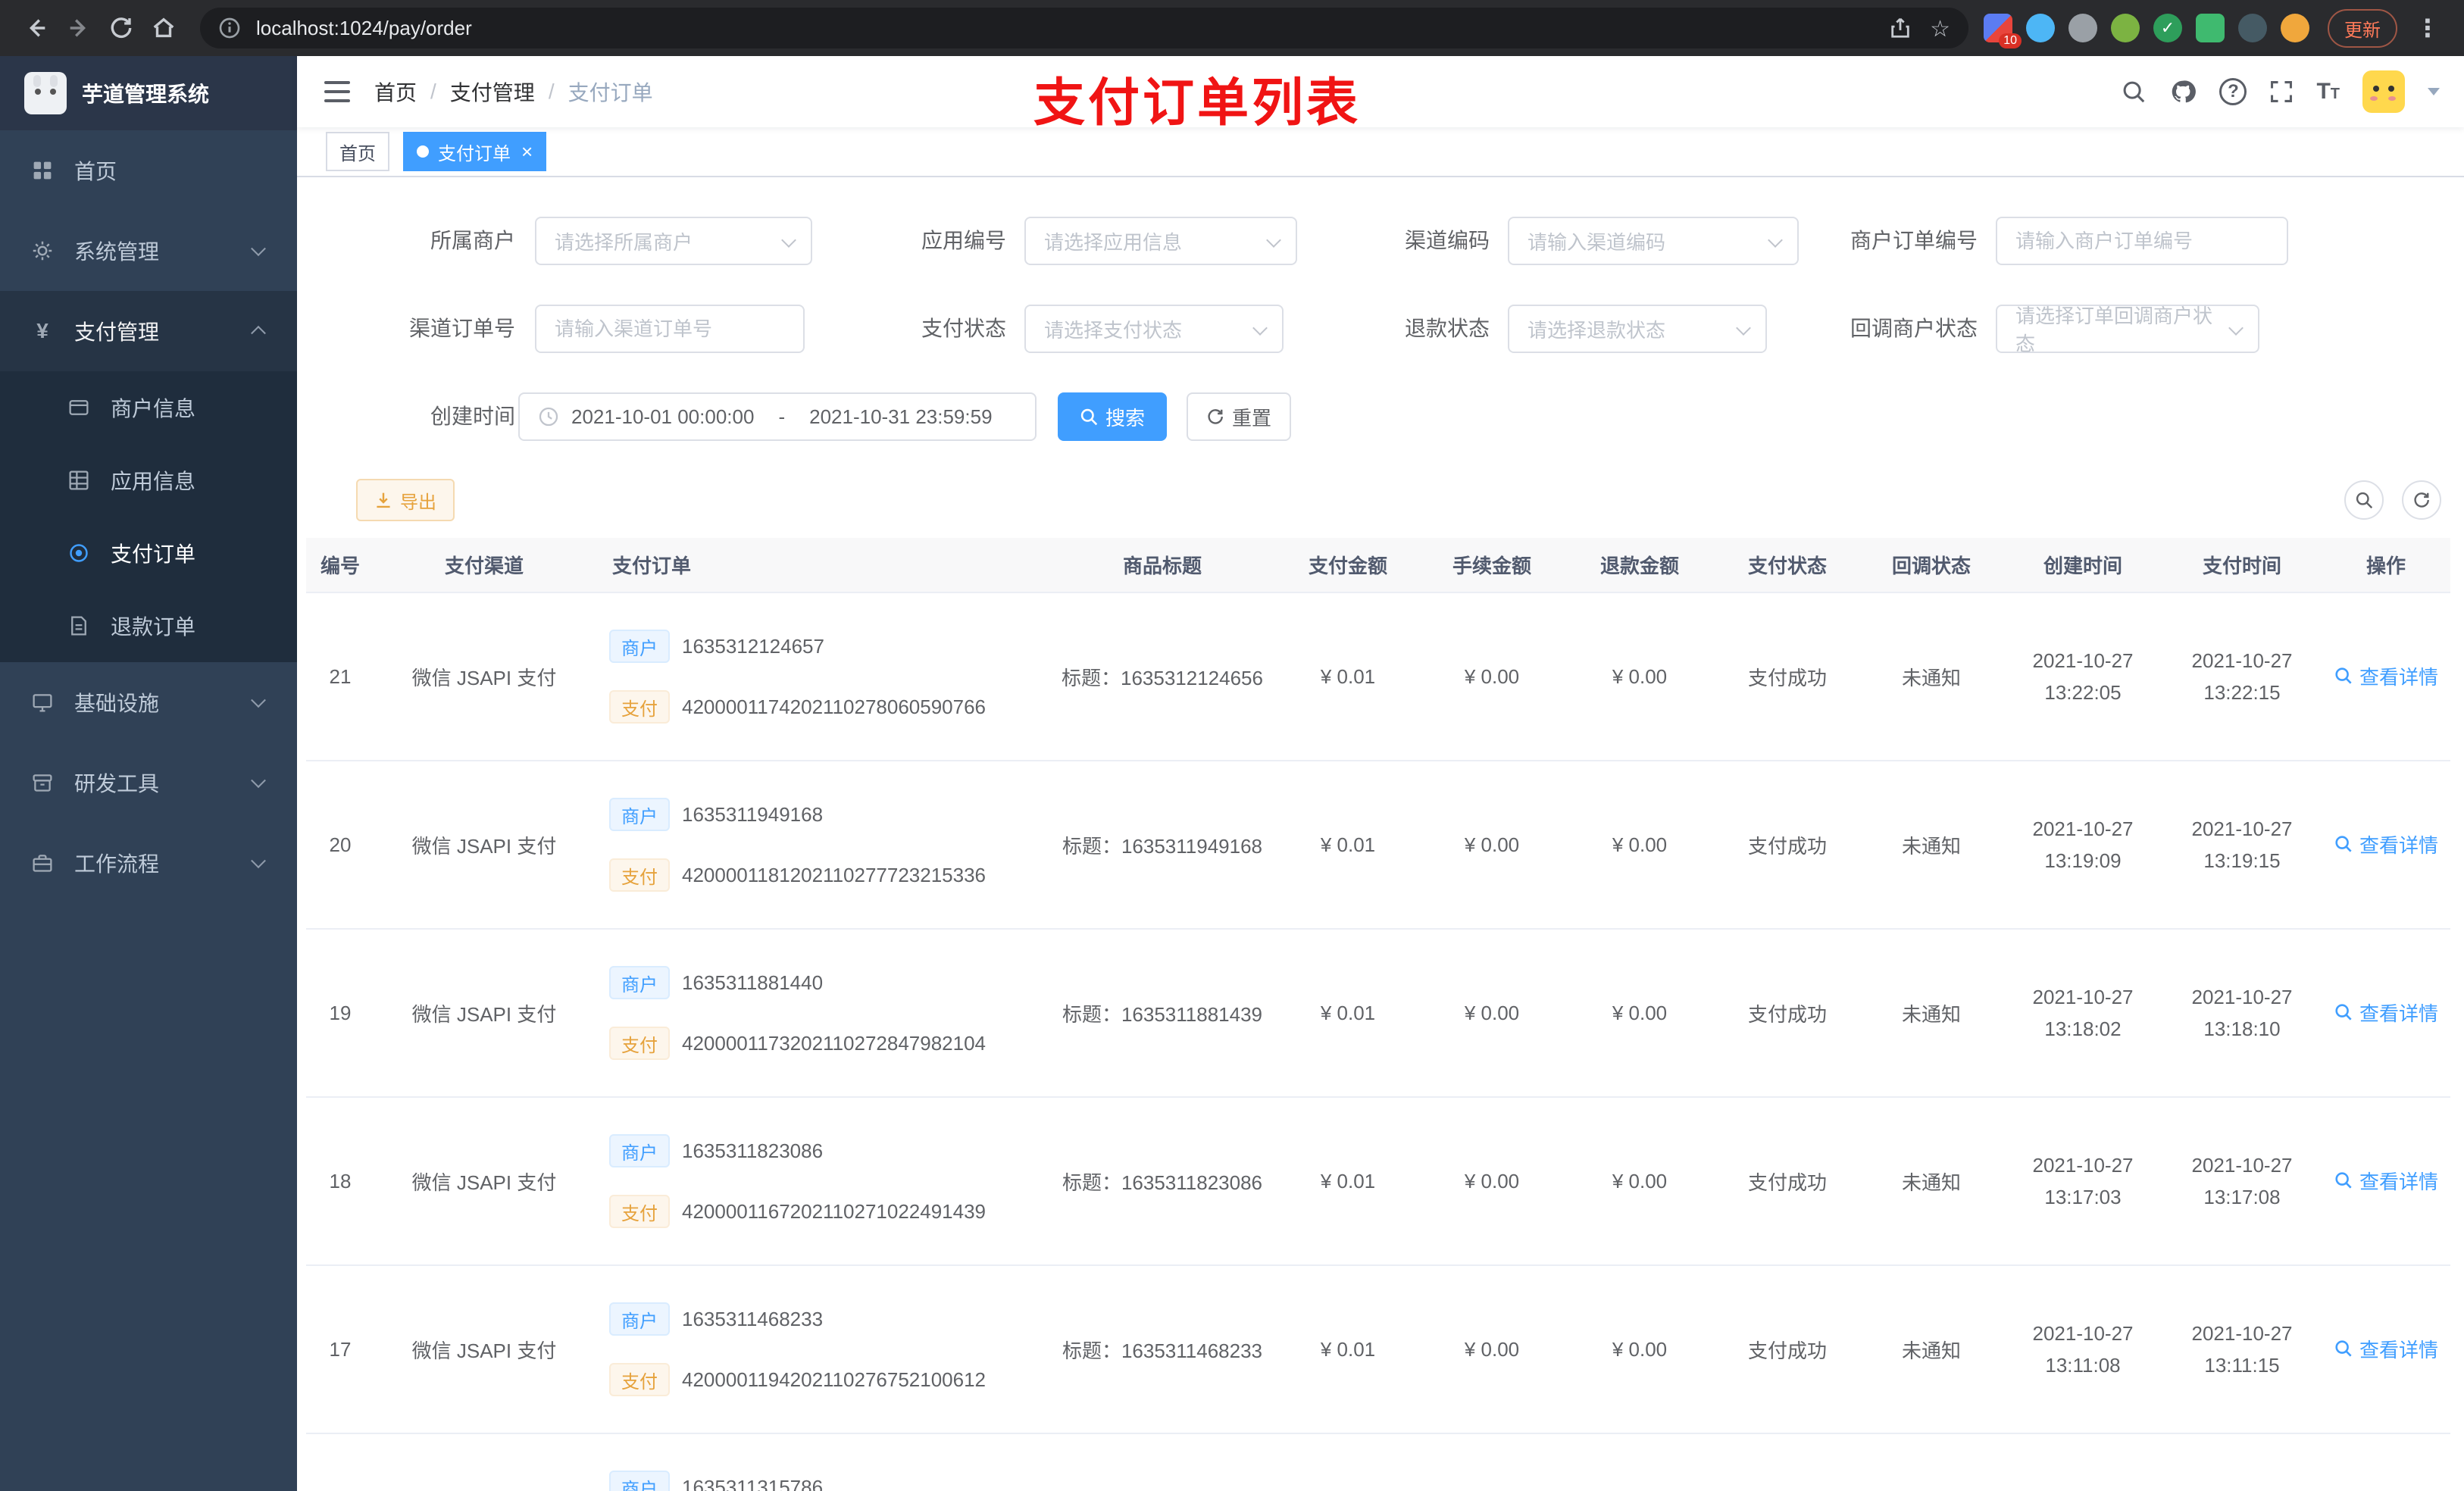  Describe the element at coordinates (148, 863) in the screenshot. I see `sidebar-item-workflow: 工作流程` at that location.